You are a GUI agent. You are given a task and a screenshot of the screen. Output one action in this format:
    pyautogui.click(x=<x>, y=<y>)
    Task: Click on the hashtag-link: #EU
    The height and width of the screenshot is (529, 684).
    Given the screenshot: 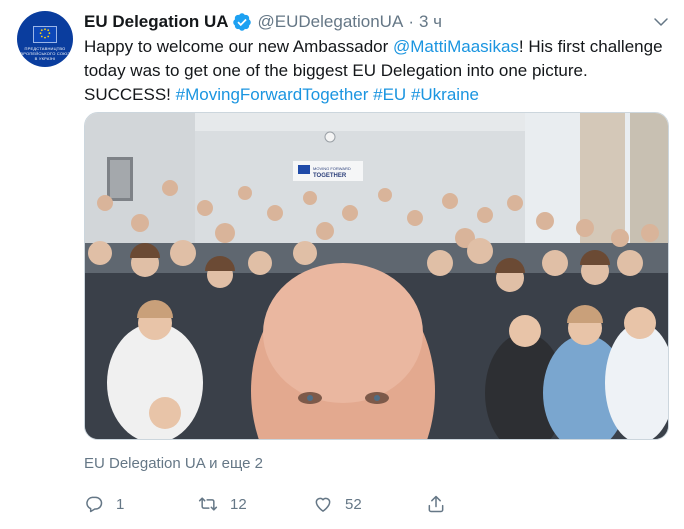 What is the action you would take?
    pyautogui.click(x=389, y=94)
    